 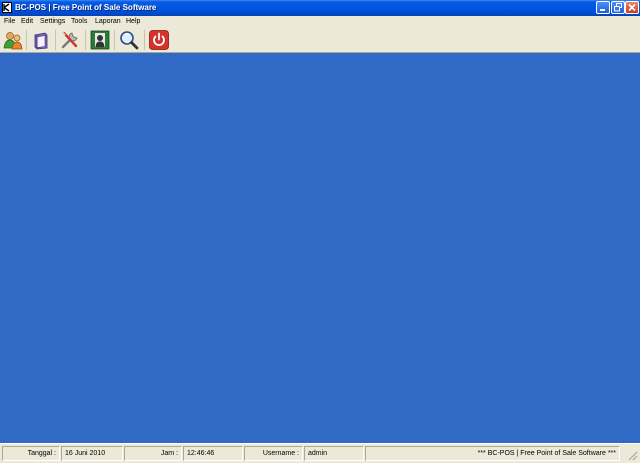 What do you see at coordinates (632, 455) in the screenshot?
I see `resize-grip-icon` at bounding box center [632, 455].